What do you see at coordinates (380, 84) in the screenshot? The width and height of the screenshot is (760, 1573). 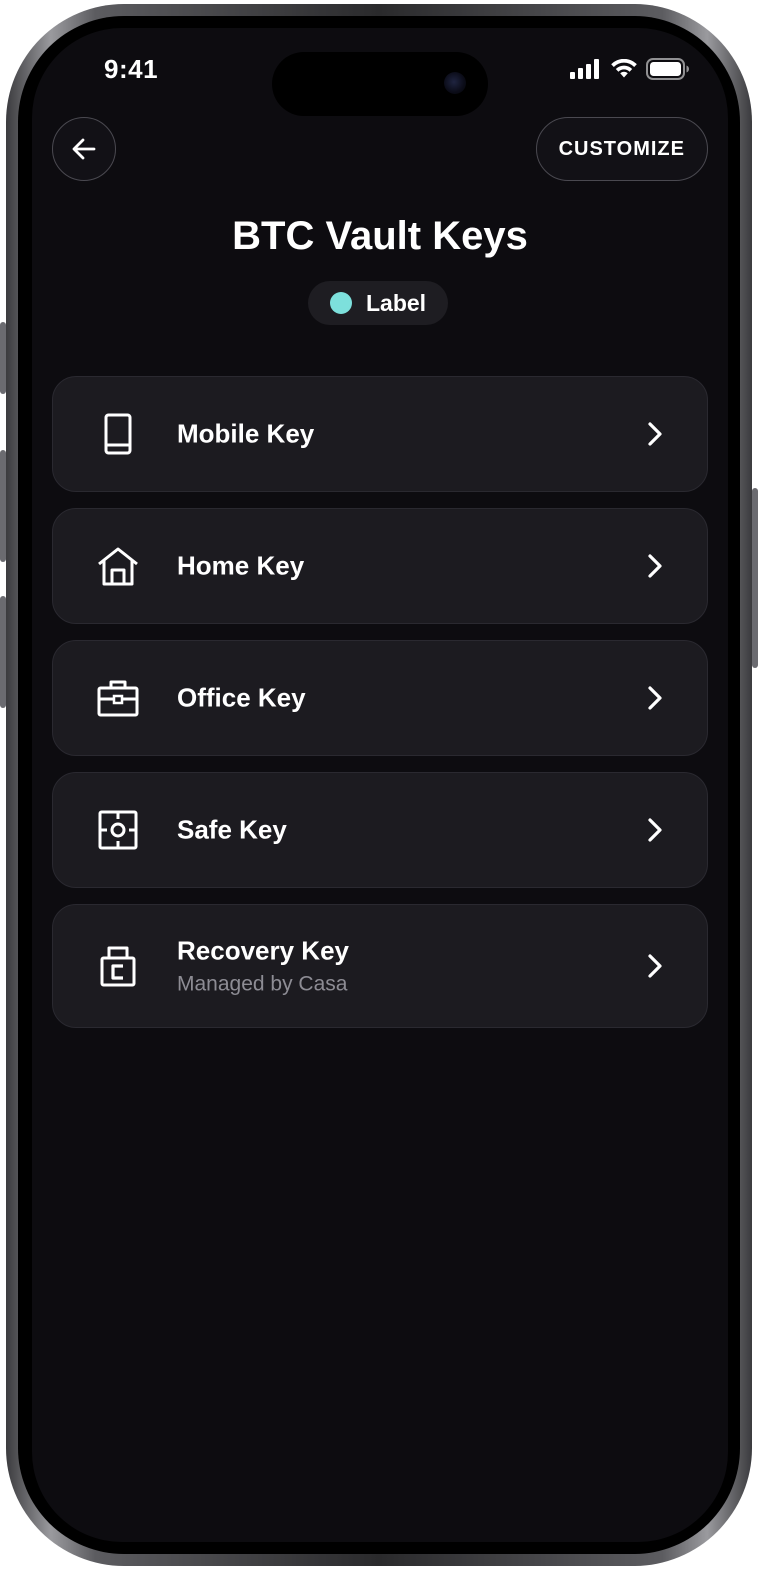 I see `dynamic-island` at bounding box center [380, 84].